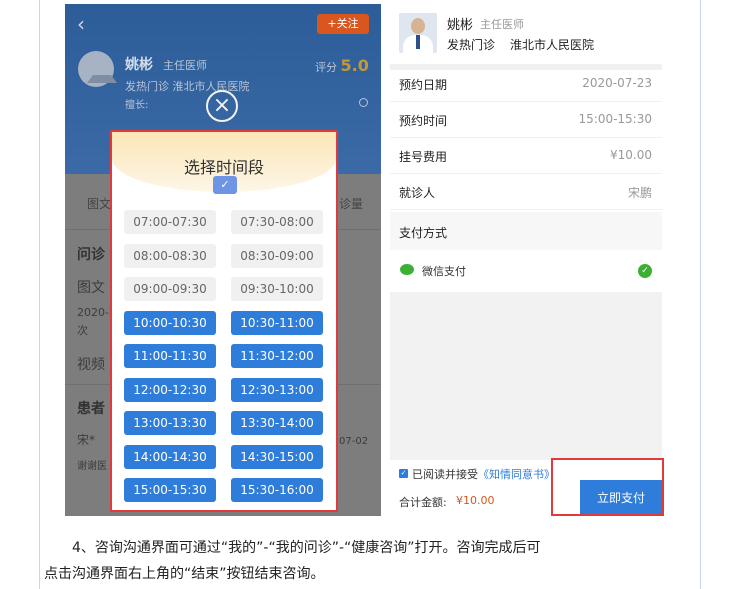 The width and height of the screenshot is (730, 589). I want to click on pay-button-highlight, so click(607, 487).